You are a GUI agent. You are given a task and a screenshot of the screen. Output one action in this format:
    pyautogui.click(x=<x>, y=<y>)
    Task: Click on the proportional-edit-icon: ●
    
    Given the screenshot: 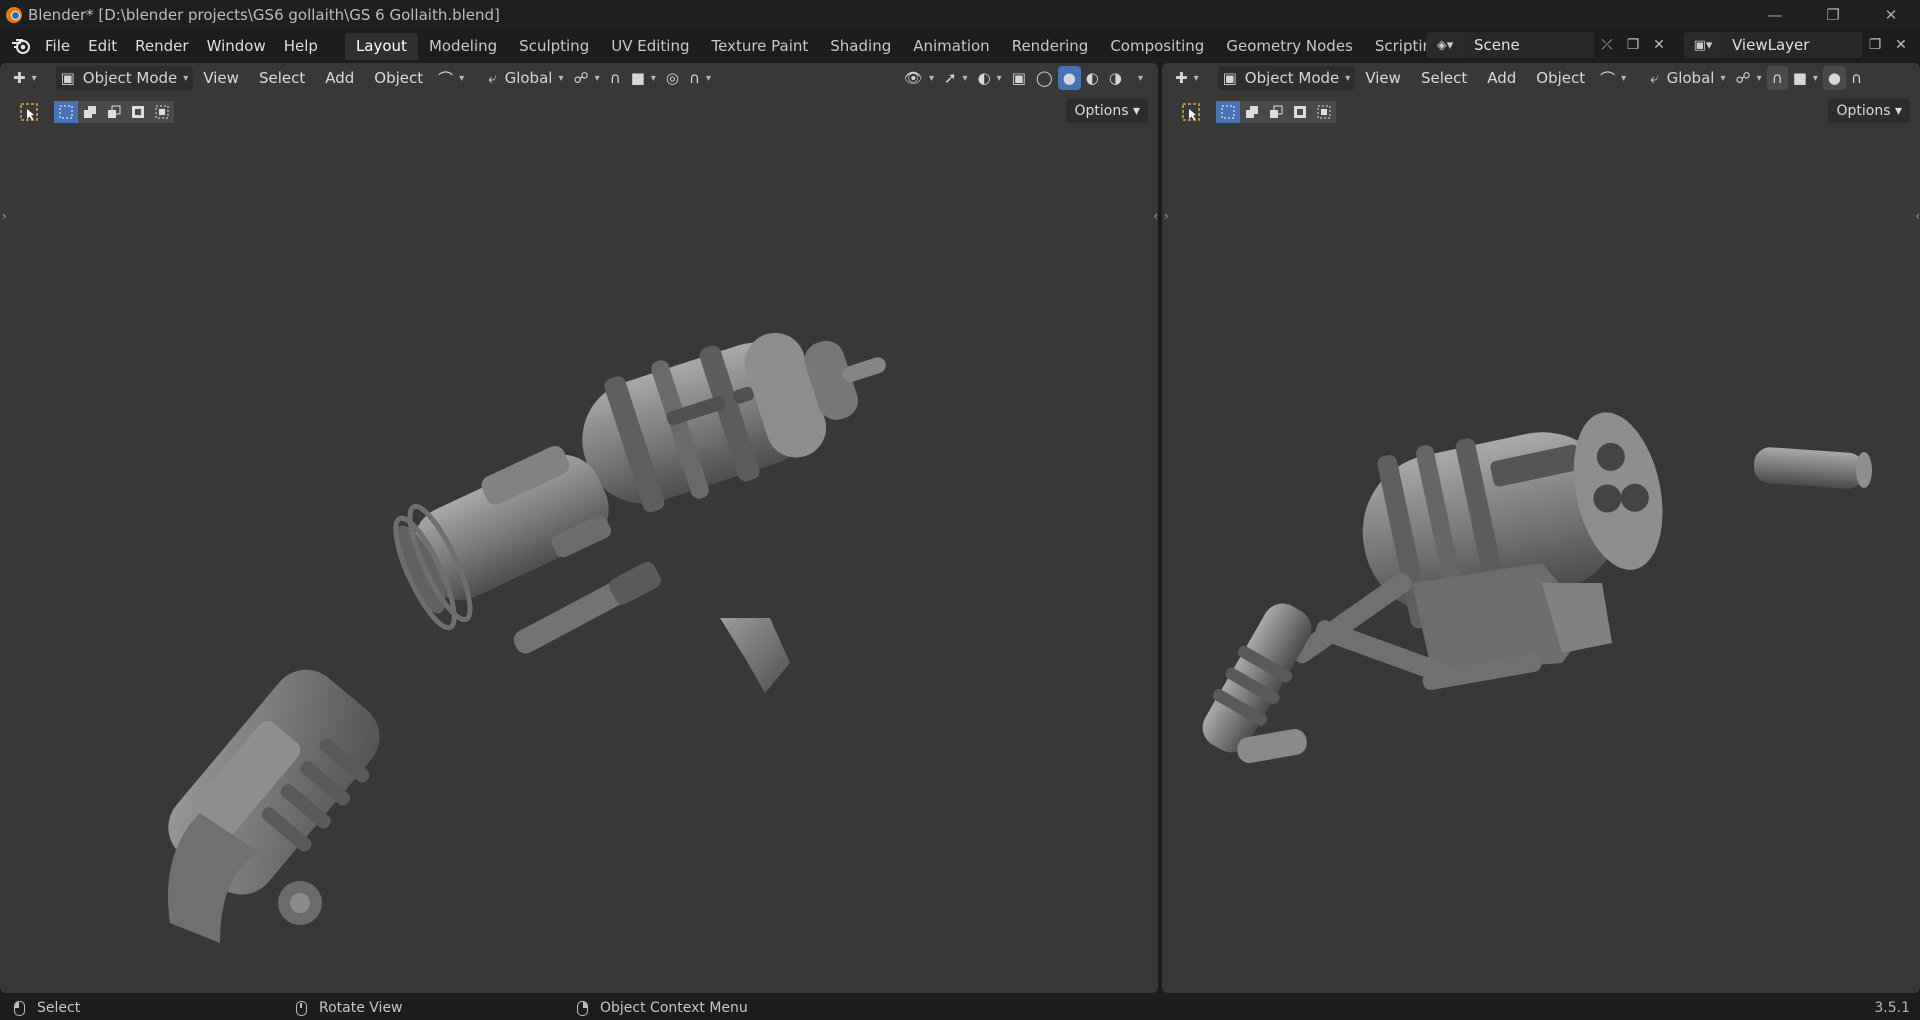 What is the action you would take?
    pyautogui.click(x=1834, y=78)
    